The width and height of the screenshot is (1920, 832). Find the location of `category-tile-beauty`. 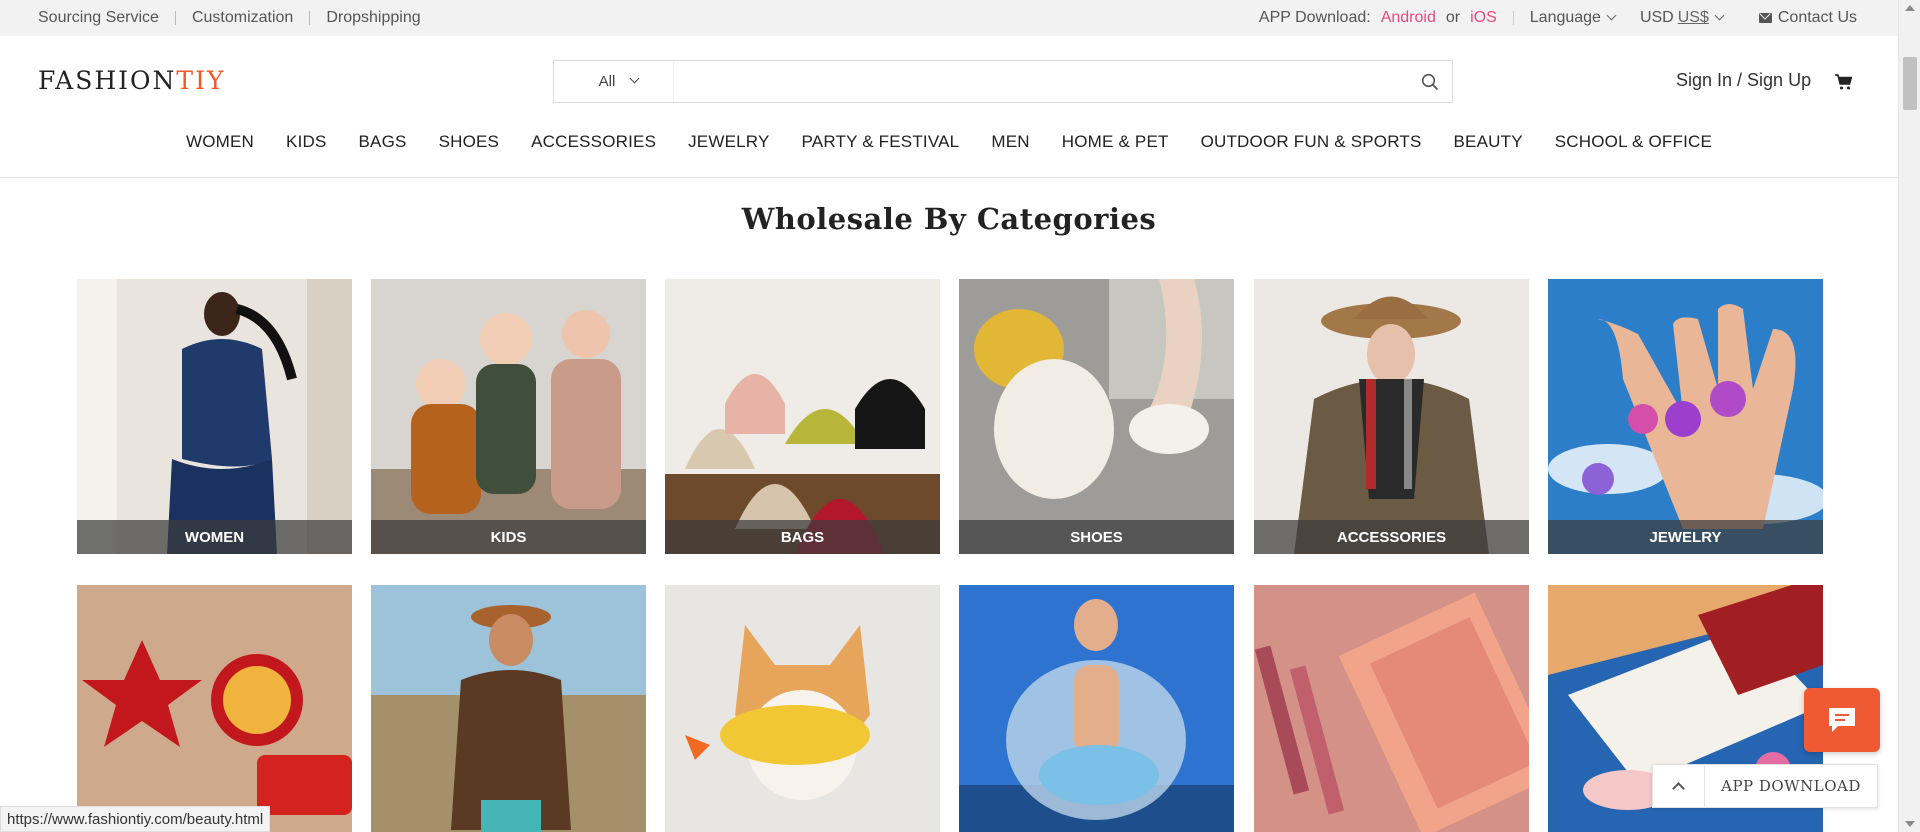

category-tile-beauty is located at coordinates (1391, 708).